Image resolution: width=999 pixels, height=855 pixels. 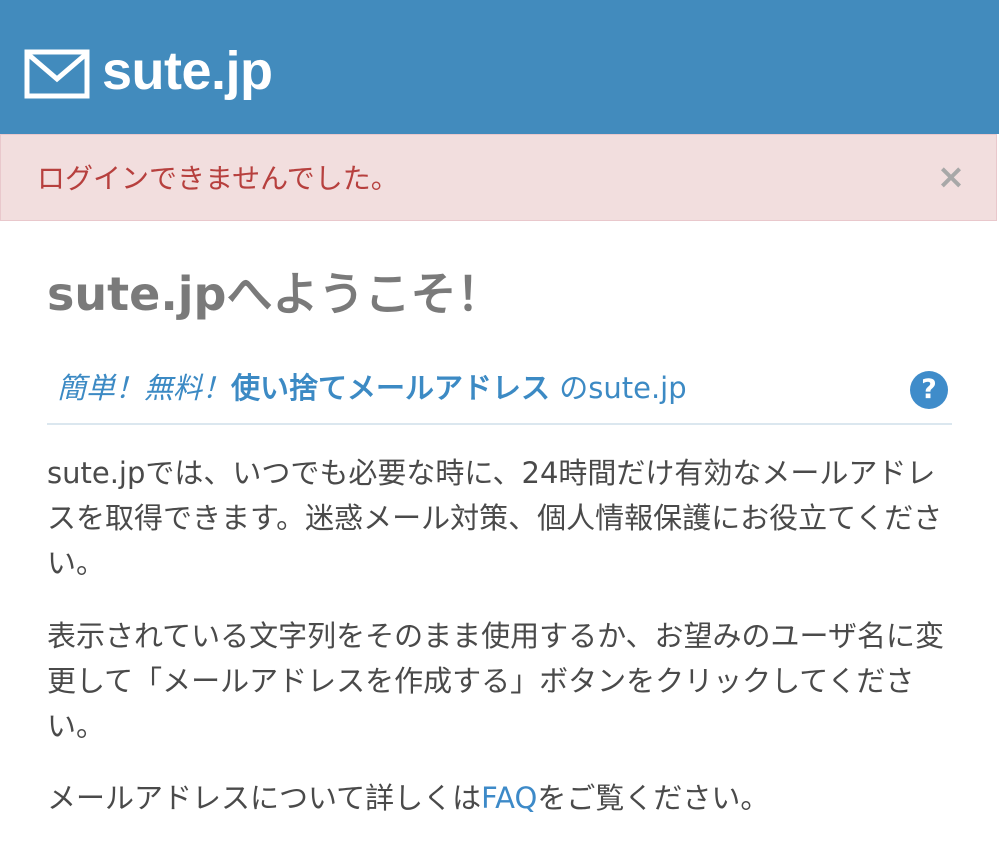 What do you see at coordinates (653, 798) in the screenshot?
I see `faq-text-after: をご覧ください。` at bounding box center [653, 798].